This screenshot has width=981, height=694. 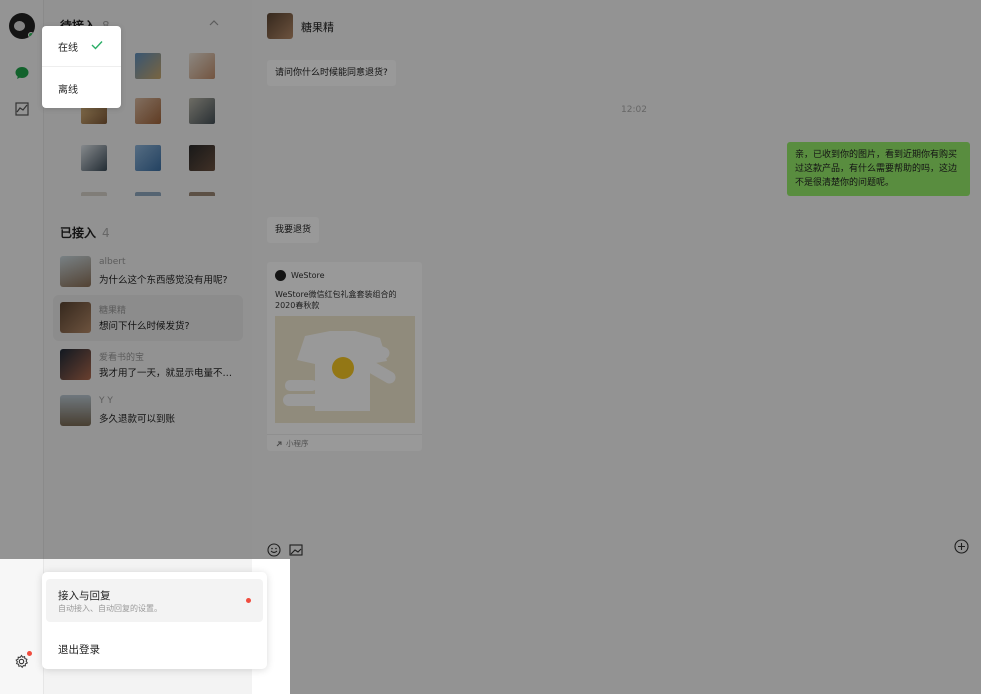 I want to click on logout-option: 退出登录, so click(x=79, y=649).